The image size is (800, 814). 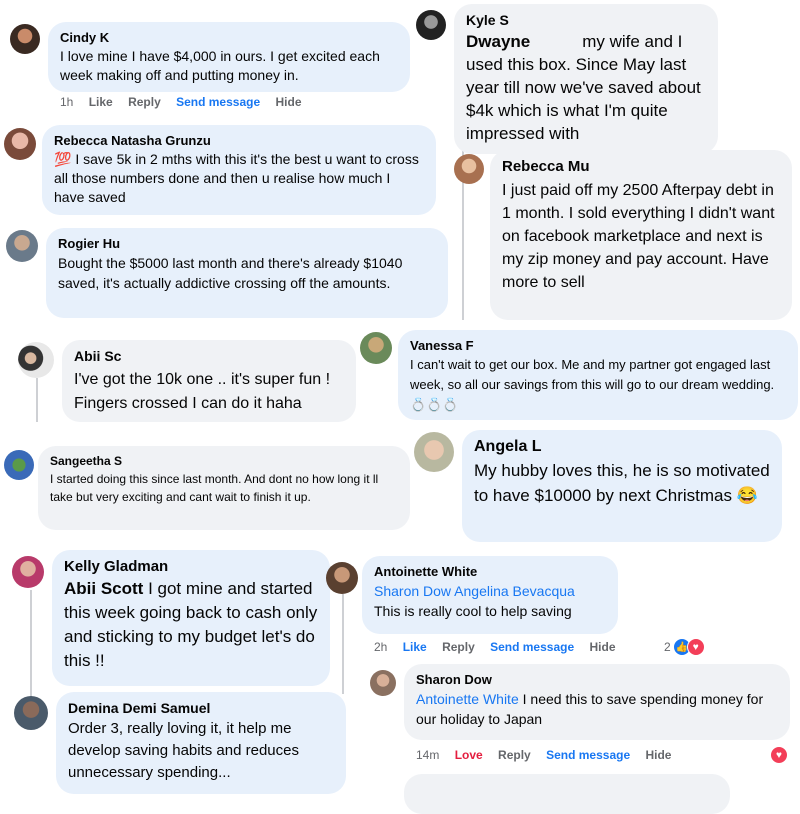 What do you see at coordinates (747, 495) in the screenshot?
I see `laughing-emoji: 😂` at bounding box center [747, 495].